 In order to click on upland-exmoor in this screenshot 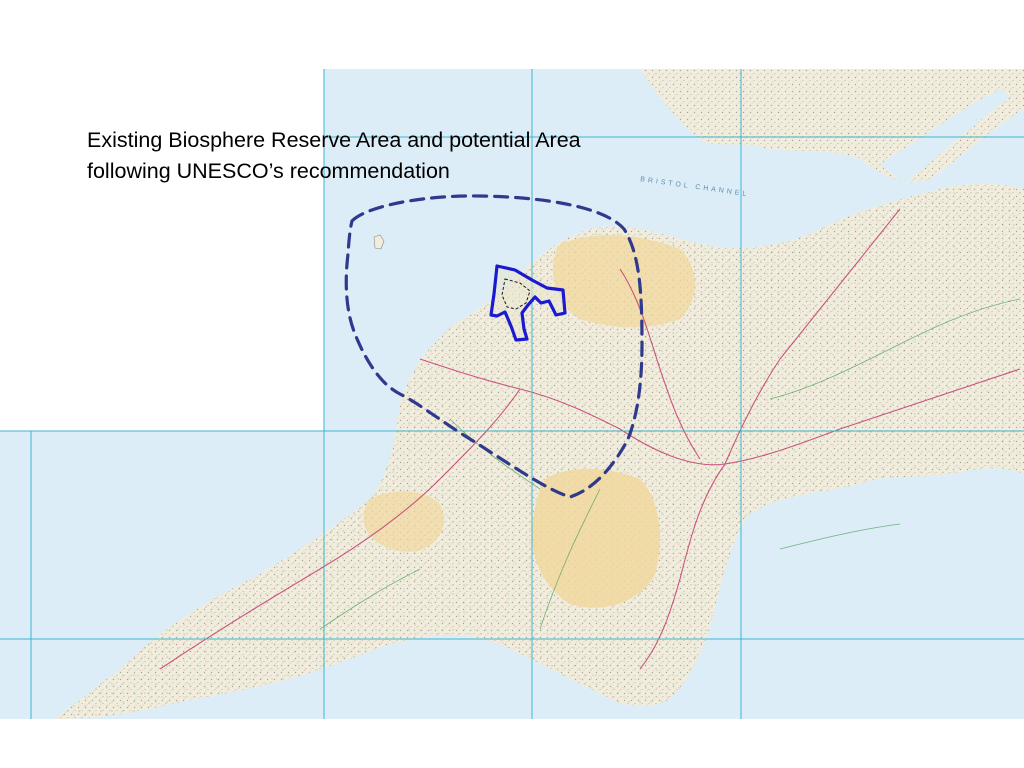, I will do `click(623, 281)`.